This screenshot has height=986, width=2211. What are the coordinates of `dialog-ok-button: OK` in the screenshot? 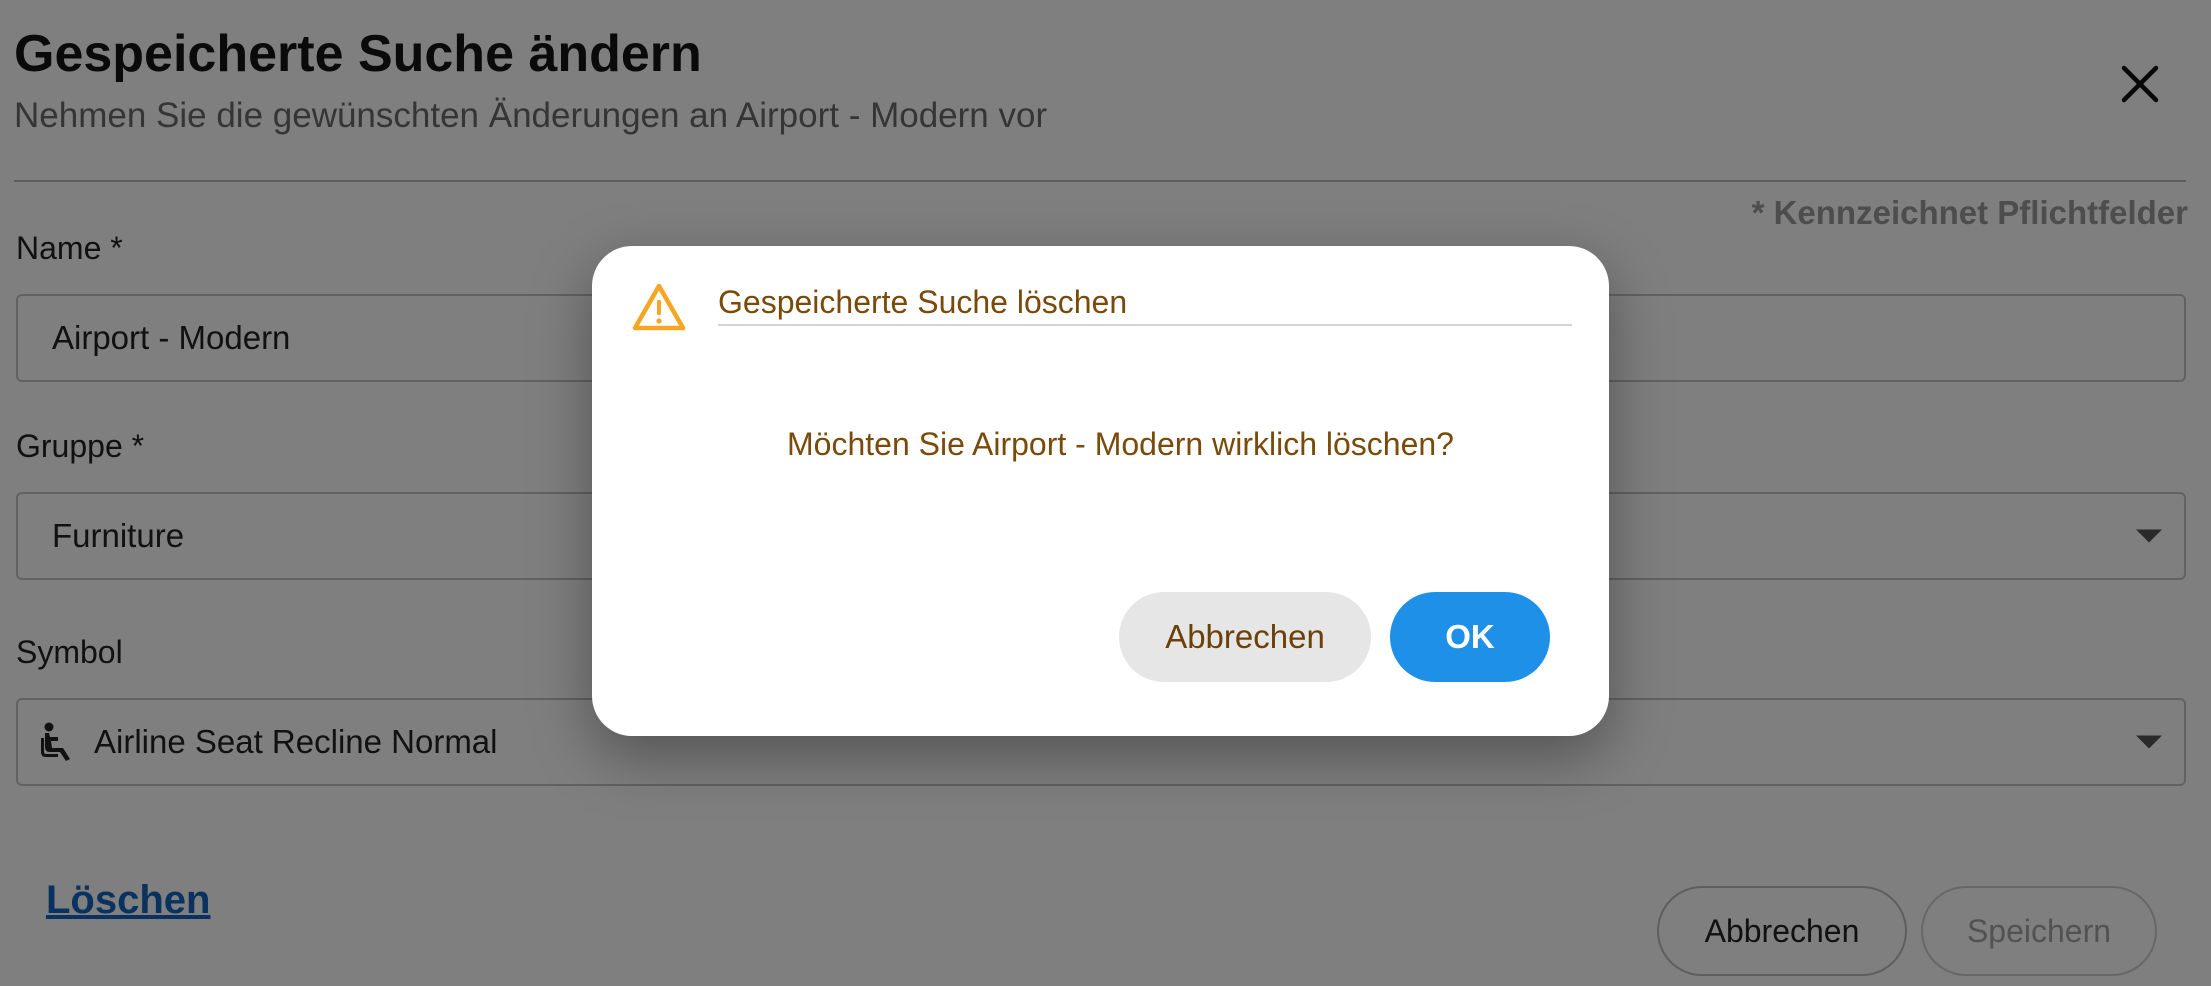 It's located at (1470, 637).